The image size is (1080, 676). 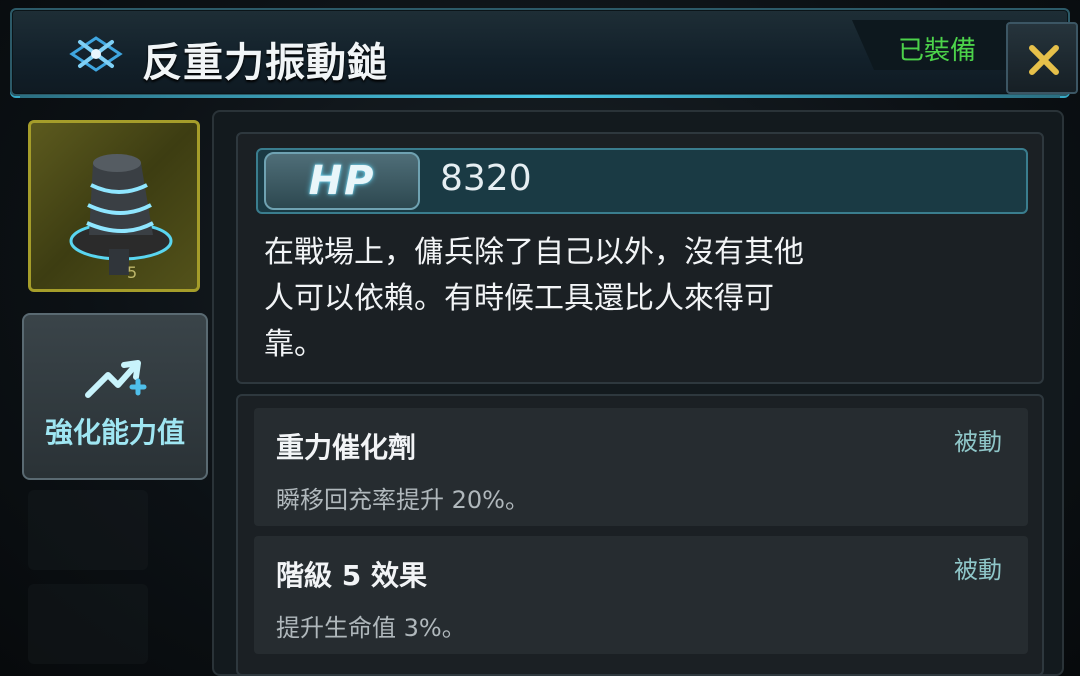 I want to click on close-x-icon, so click(x=1044, y=60).